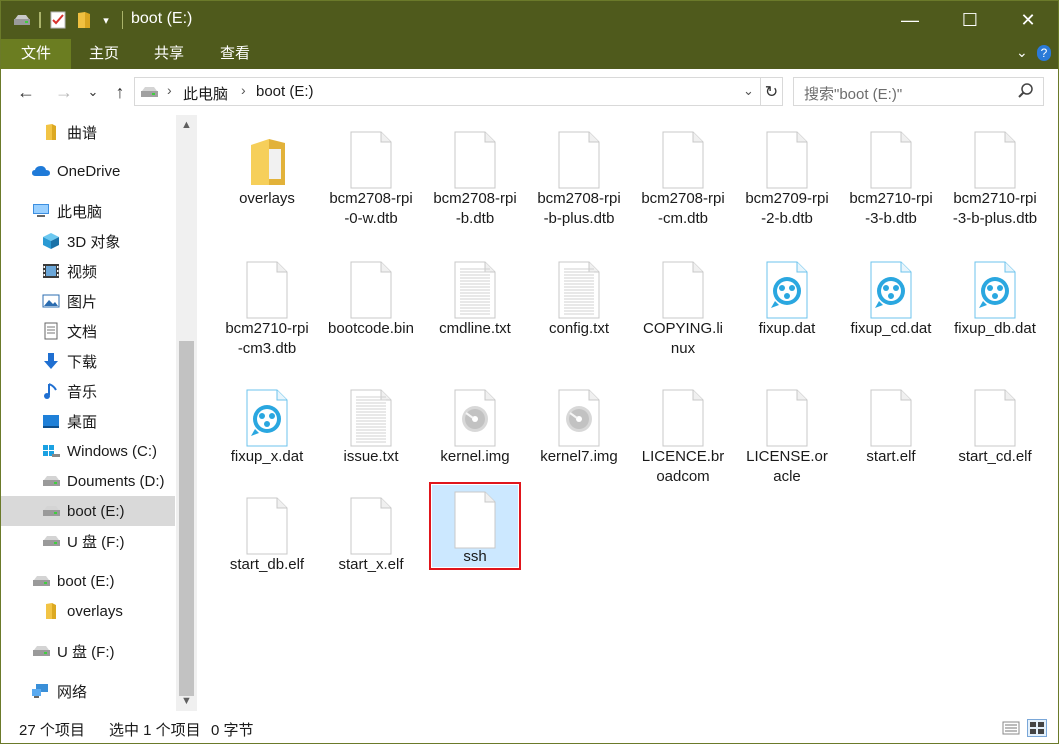 The image size is (1059, 744). I want to click on large-icons-view-button, so click(1037, 728).